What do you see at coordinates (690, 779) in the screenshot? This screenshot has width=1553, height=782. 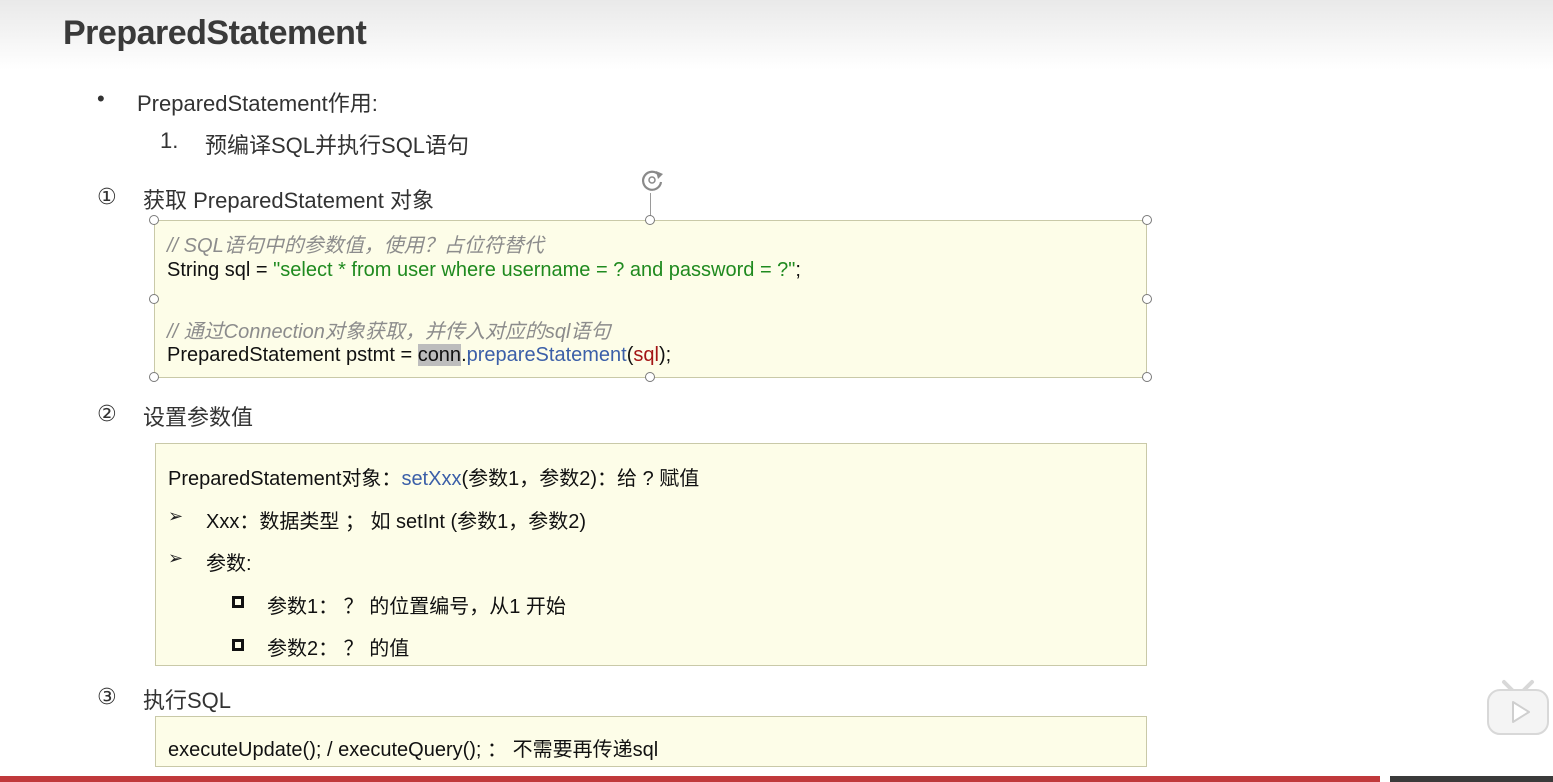 I see `bottom-accent-bar` at bounding box center [690, 779].